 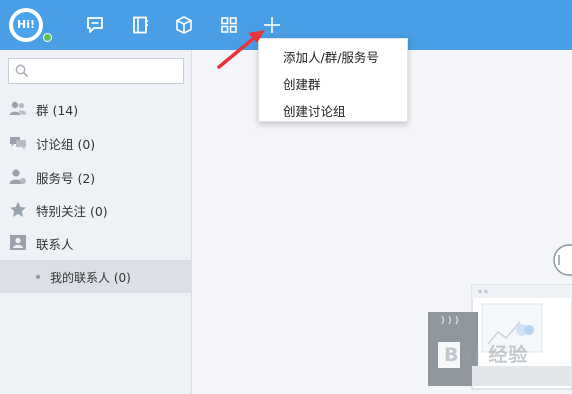 What do you see at coordinates (17, 176) in the screenshot?
I see `service-account-icon` at bounding box center [17, 176].